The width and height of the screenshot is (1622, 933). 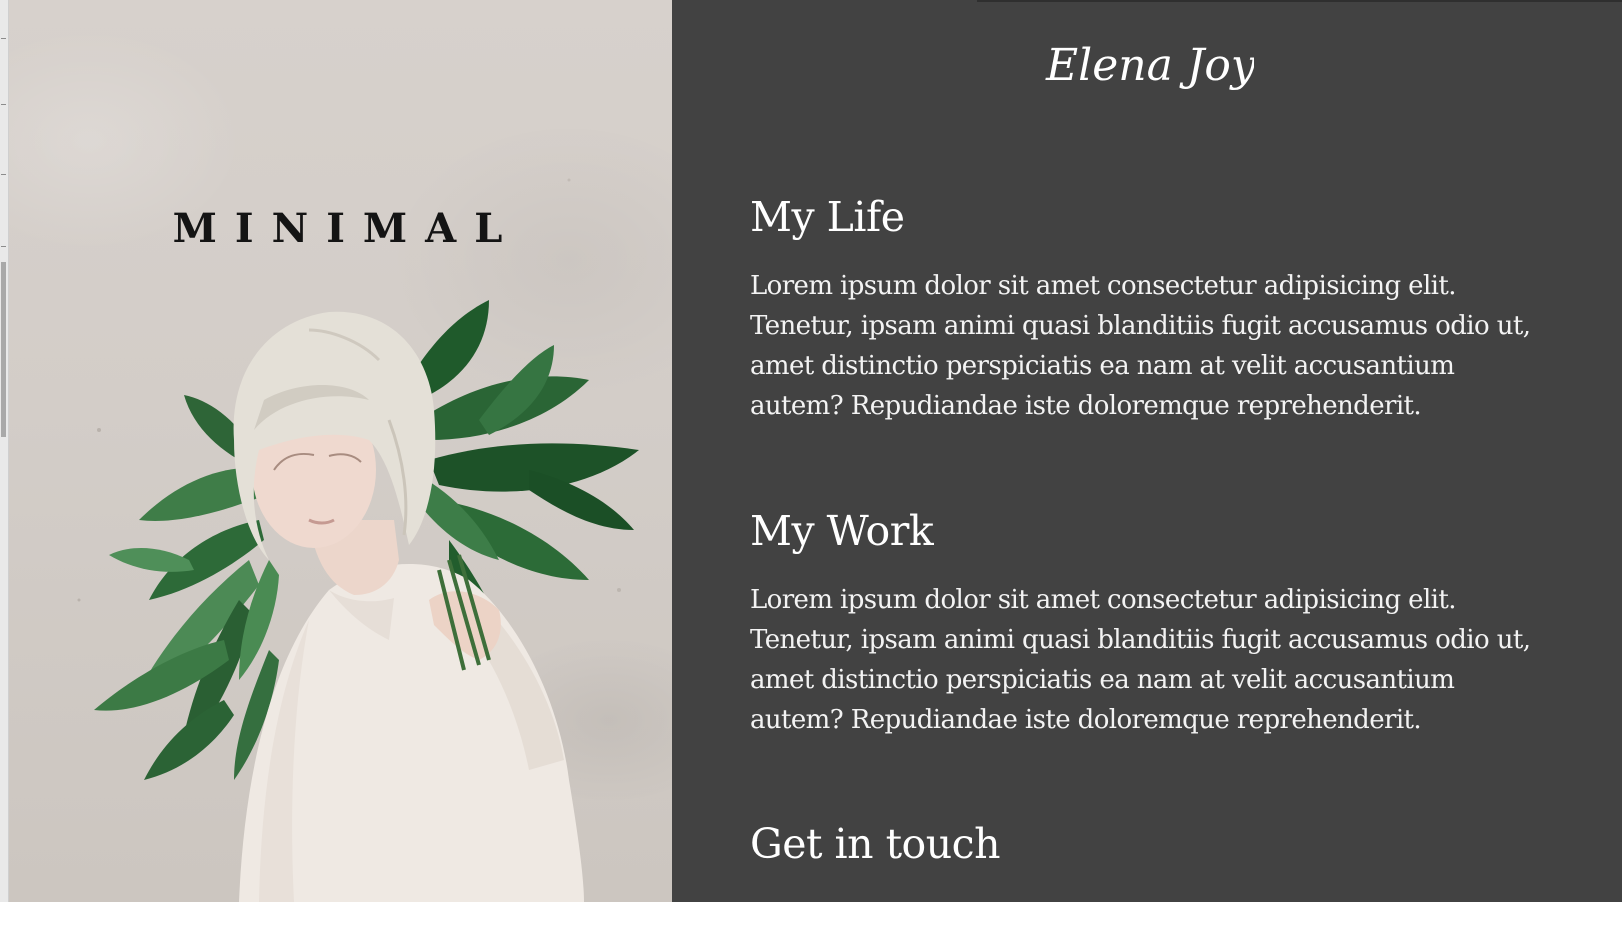 I want to click on scrollbar-arrow-icon, so click(x=3, y=38).